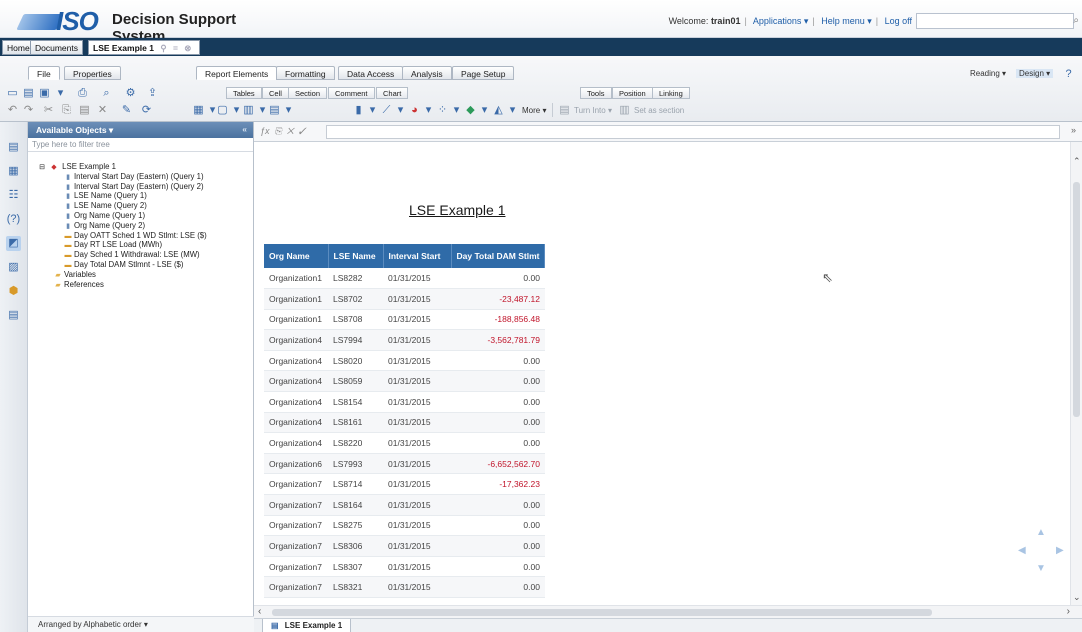  I want to click on table-row: Organization4 LS8220 01/31/2015 0.00, so click(404, 443).